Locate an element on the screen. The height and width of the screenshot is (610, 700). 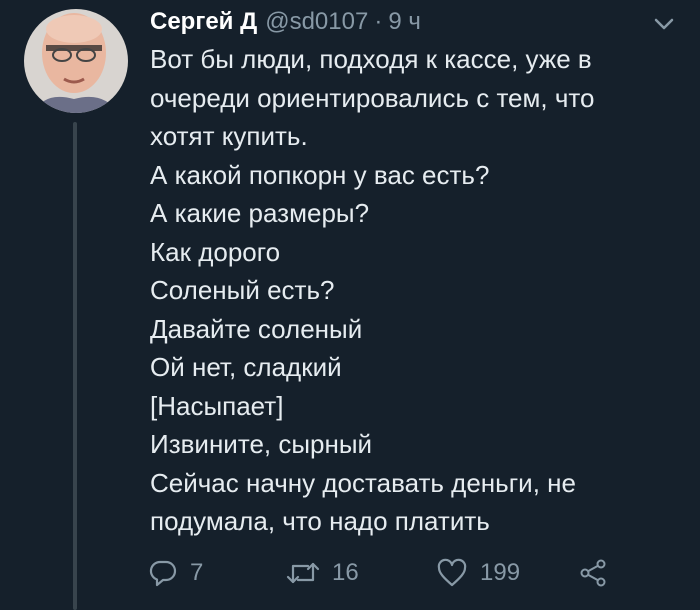
tweet-text-line: Извините, сырный is located at coordinates (261, 444).